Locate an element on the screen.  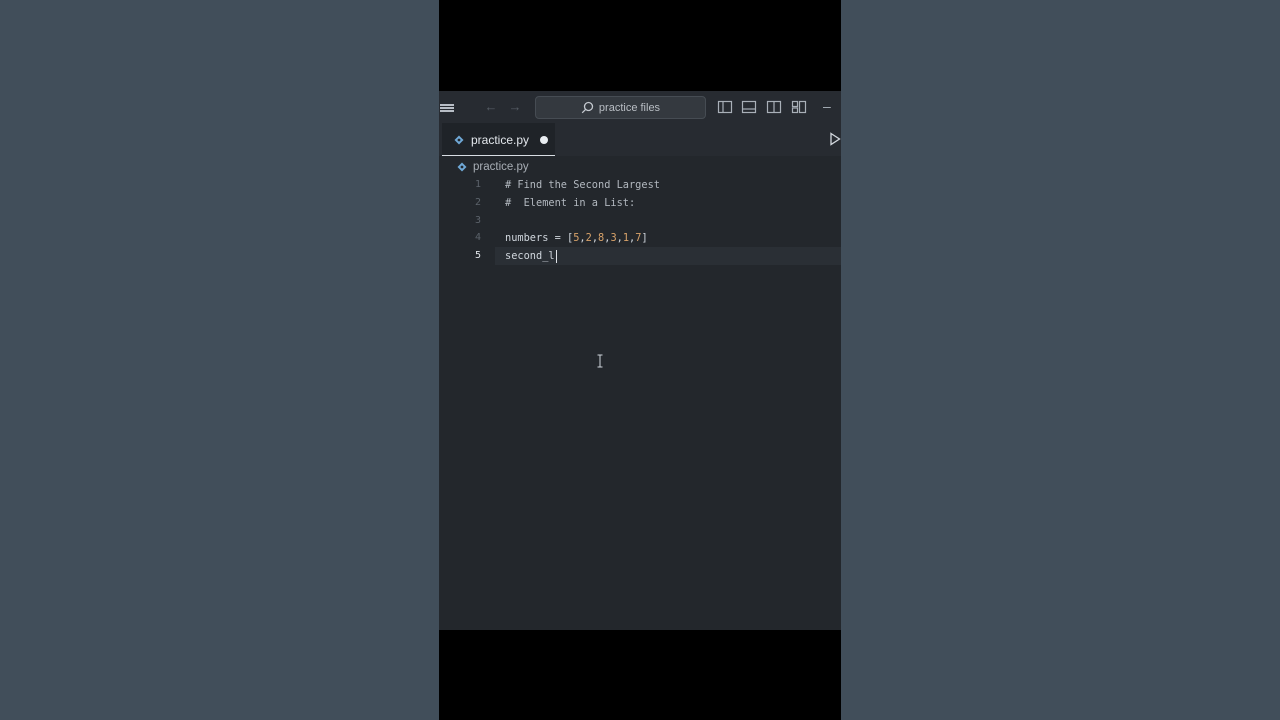
line-number: 3 is located at coordinates (477, 220).